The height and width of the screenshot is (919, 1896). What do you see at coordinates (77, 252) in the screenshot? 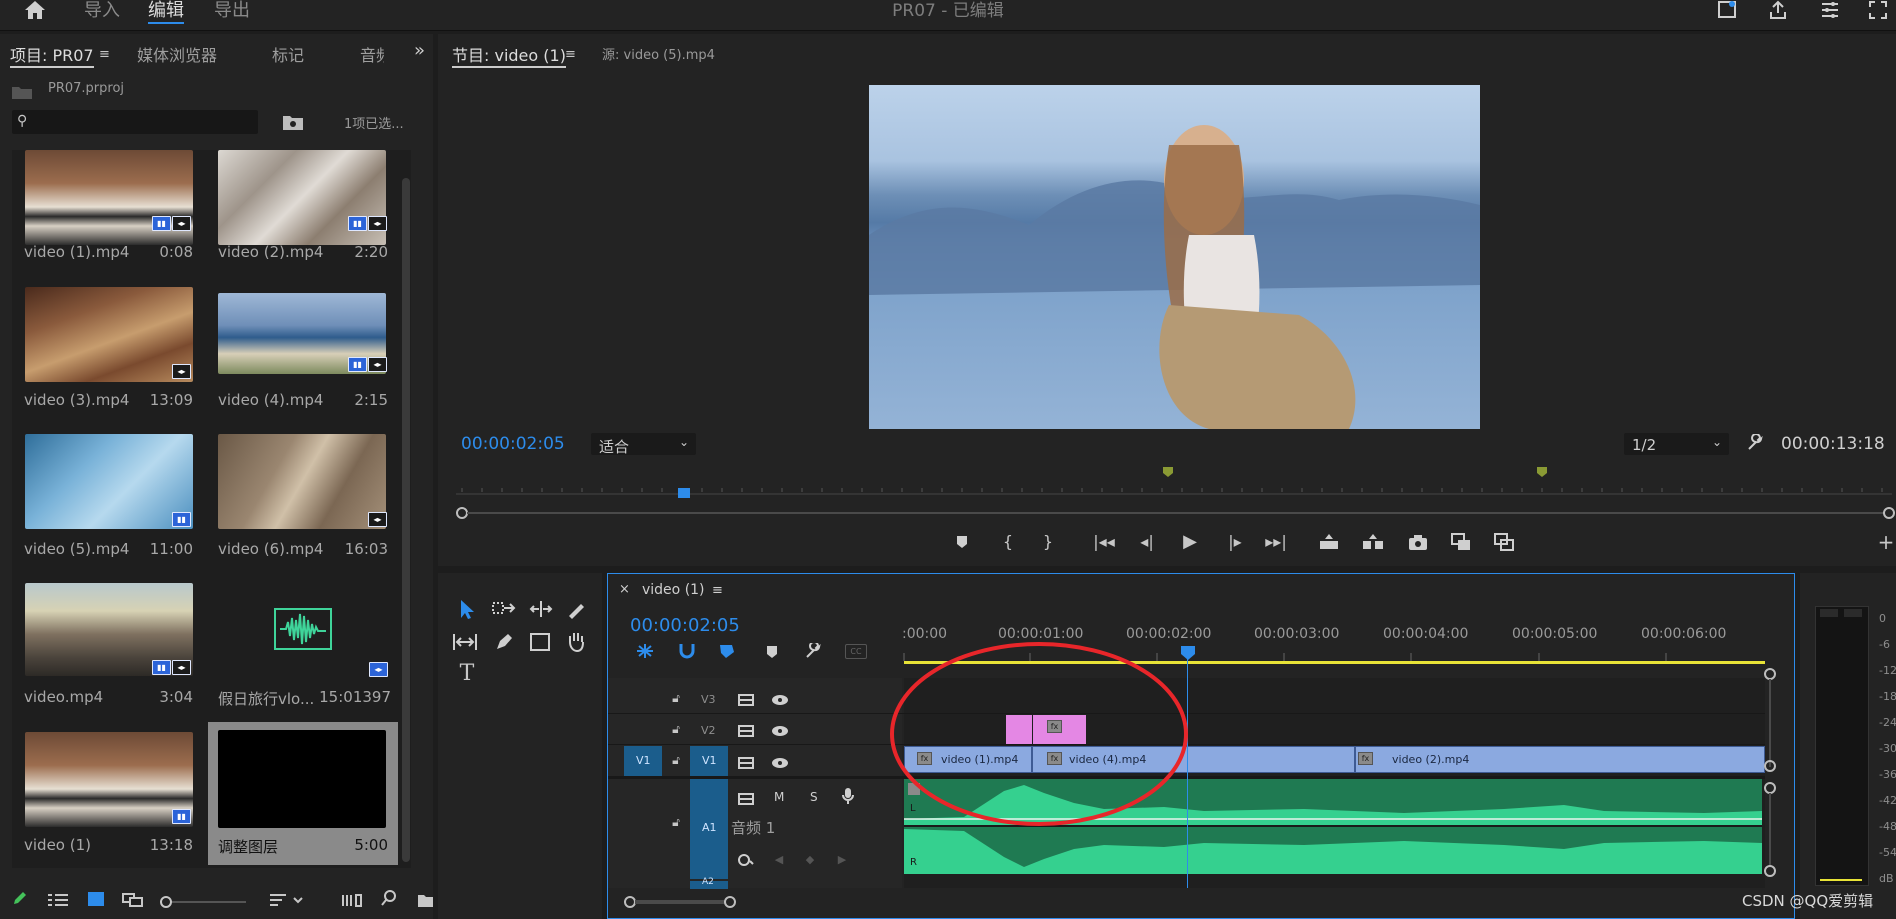
I see `item-name: video (1).mp4` at bounding box center [77, 252].